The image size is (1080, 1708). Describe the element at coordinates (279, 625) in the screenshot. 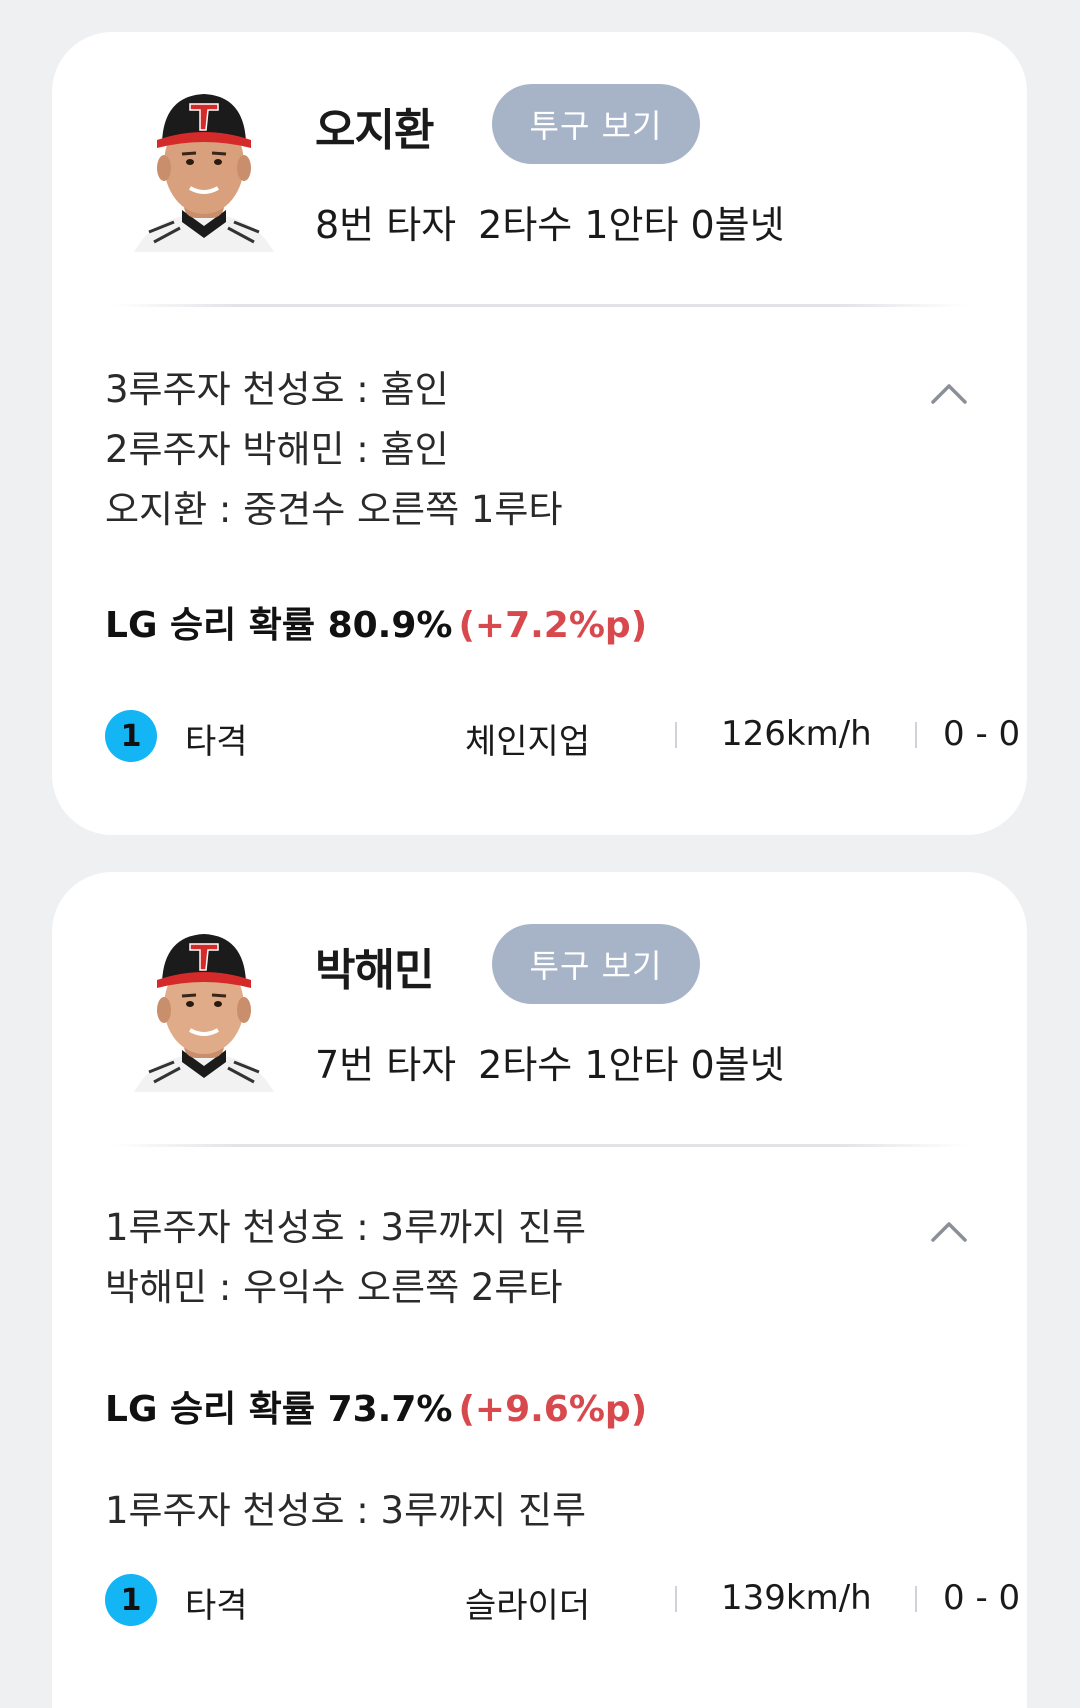

I see `win-probability-value: LG 승리 확률 80.9%` at that location.